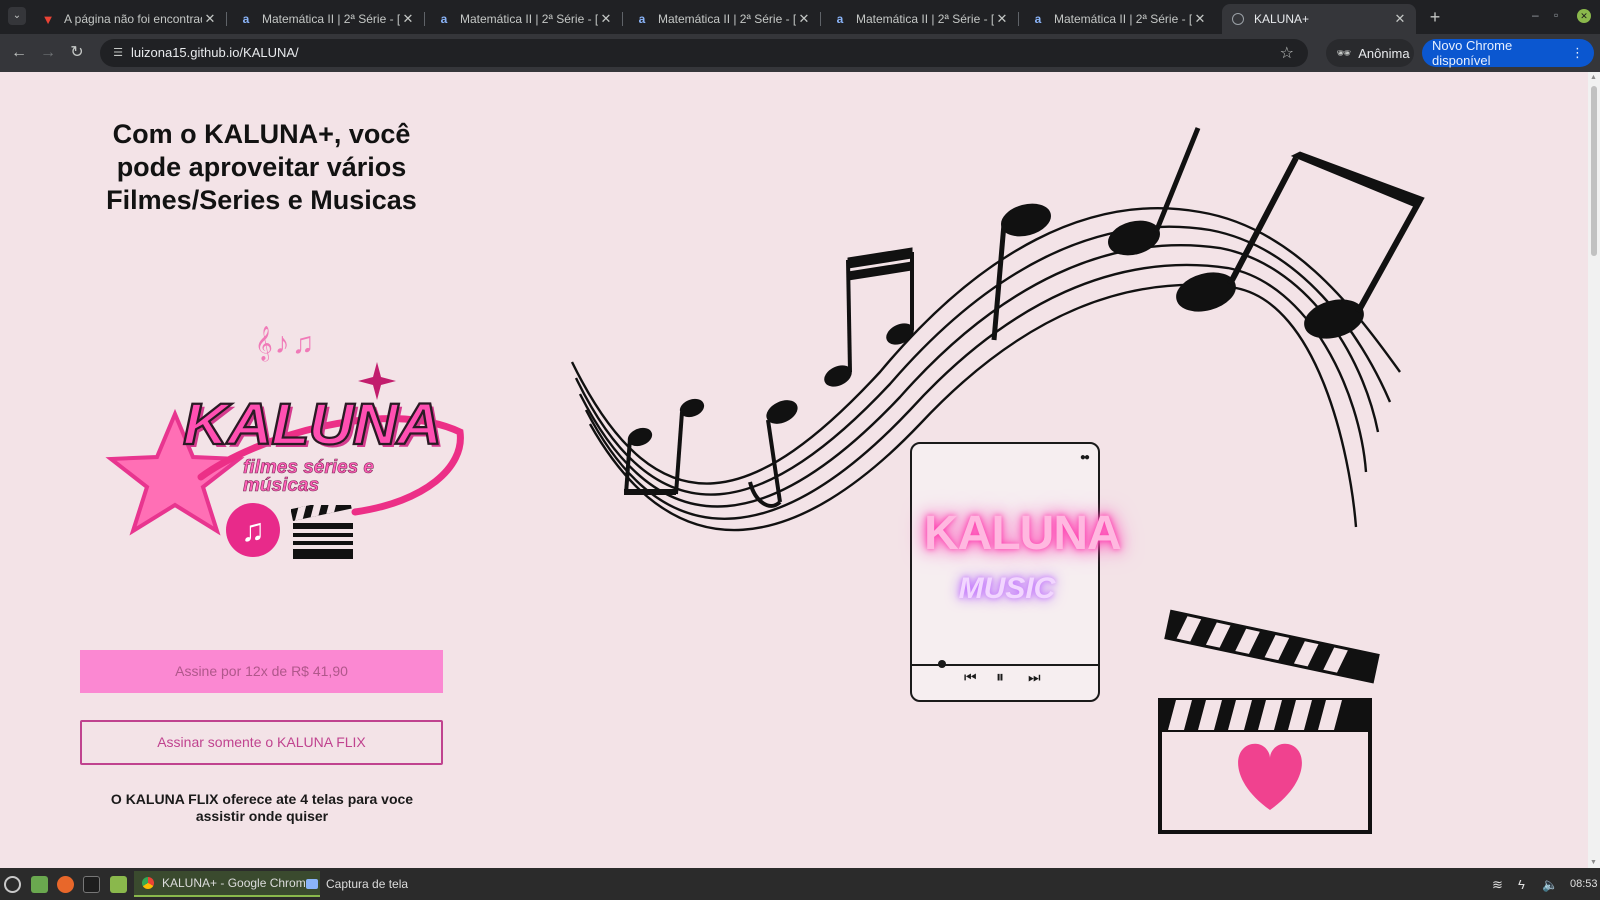 The height and width of the screenshot is (900, 1600). What do you see at coordinates (118, 53) in the screenshot?
I see `site-settings-icon: ☰` at bounding box center [118, 53].